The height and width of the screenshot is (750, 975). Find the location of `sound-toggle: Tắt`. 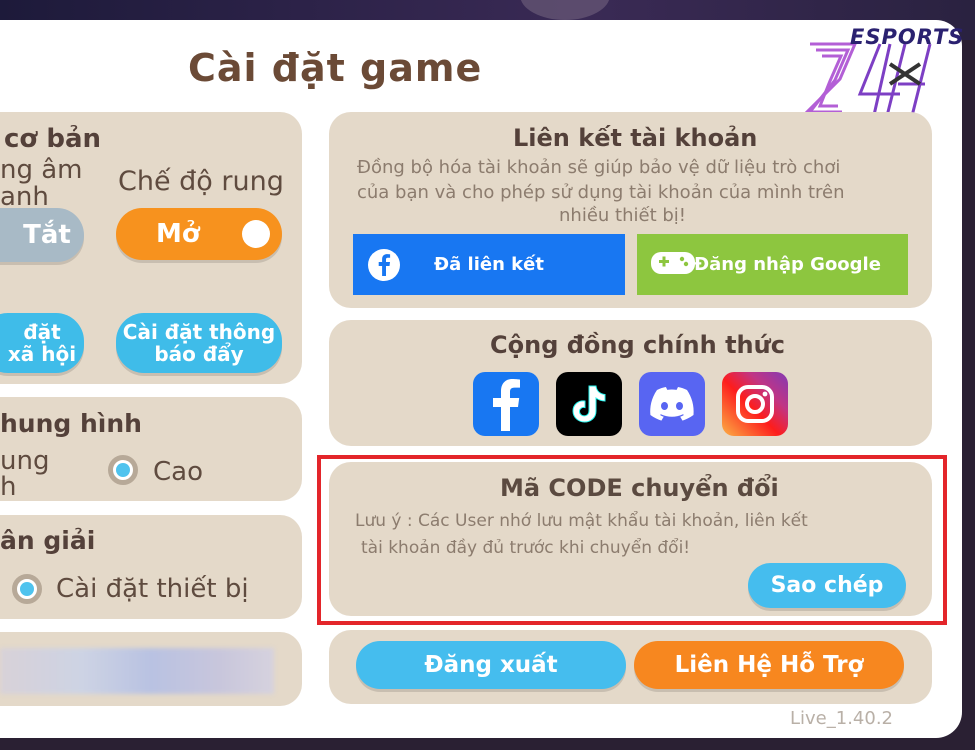

sound-toggle: Tắt is located at coordinates (42, 235).